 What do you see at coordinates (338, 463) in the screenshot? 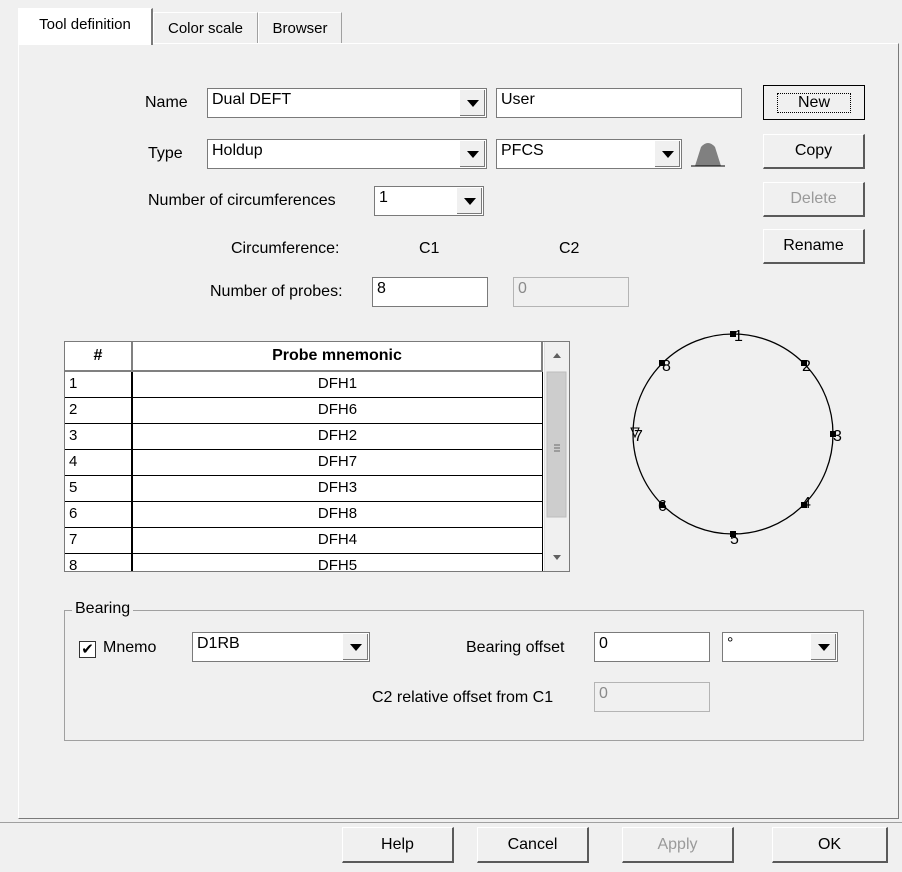
I see `row-mnemonic: DFH7` at bounding box center [338, 463].